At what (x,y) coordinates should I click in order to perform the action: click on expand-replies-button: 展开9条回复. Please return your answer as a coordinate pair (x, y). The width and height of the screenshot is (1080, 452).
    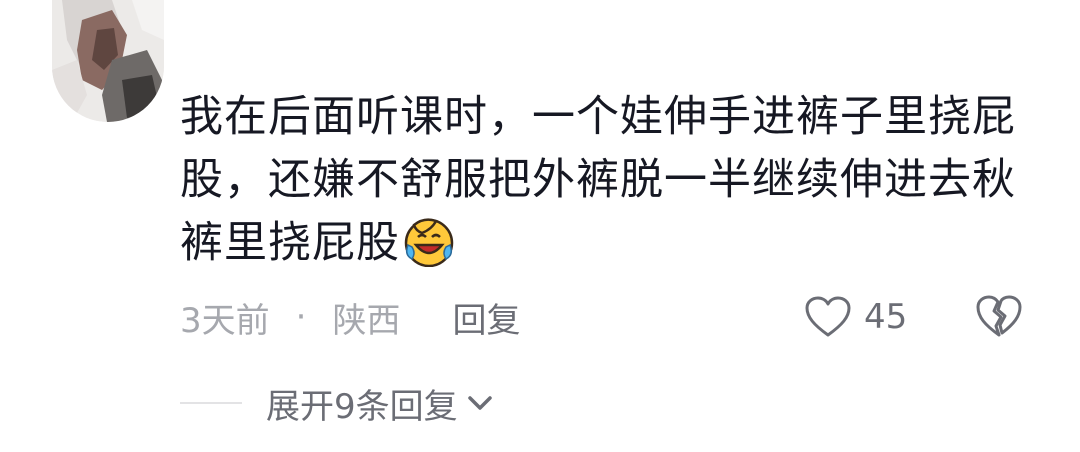
    Looking at the image, I should click on (338, 403).